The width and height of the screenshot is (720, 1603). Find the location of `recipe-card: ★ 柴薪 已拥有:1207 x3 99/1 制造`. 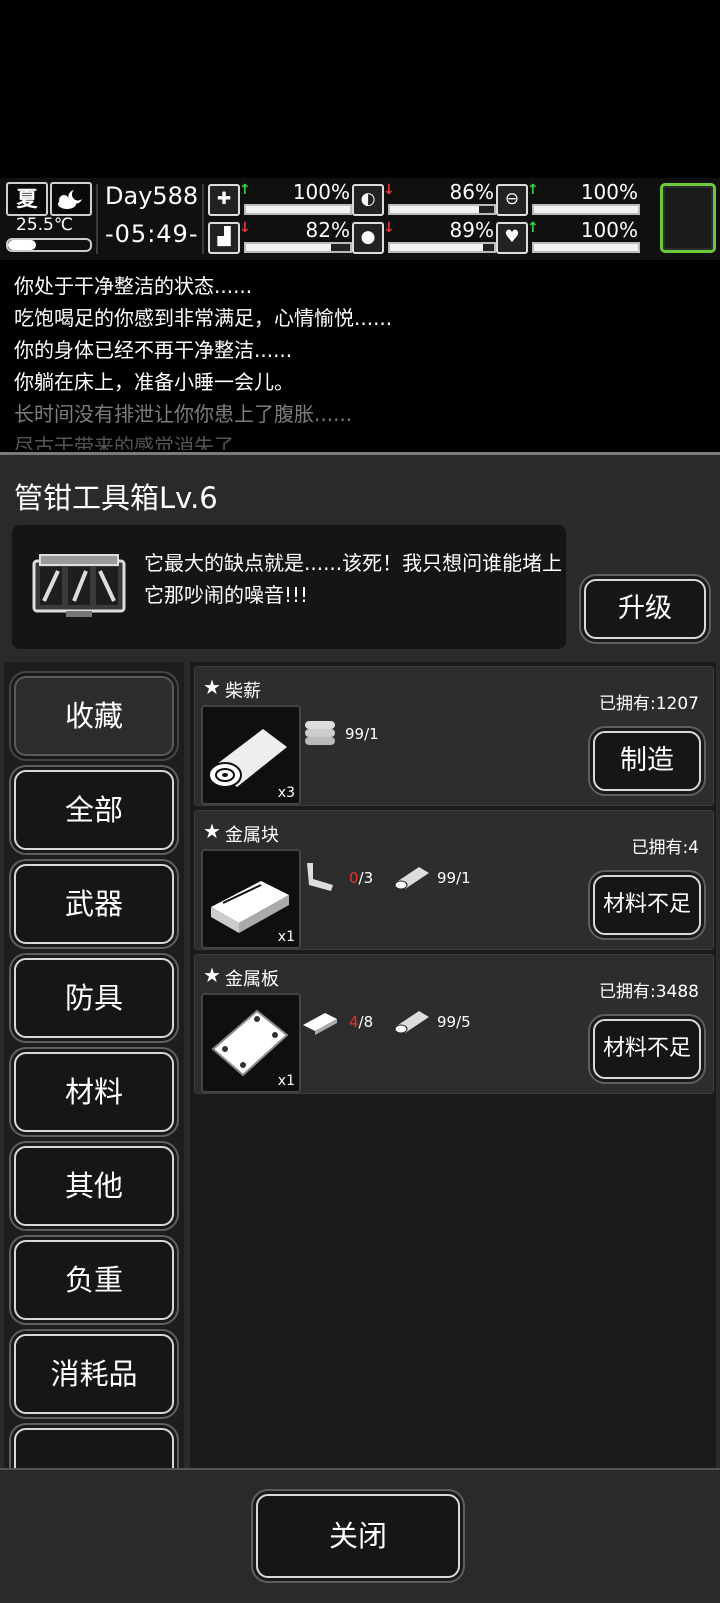

recipe-card: ★ 柴薪 已拥有:1207 x3 99/1 制造 is located at coordinates (454, 736).